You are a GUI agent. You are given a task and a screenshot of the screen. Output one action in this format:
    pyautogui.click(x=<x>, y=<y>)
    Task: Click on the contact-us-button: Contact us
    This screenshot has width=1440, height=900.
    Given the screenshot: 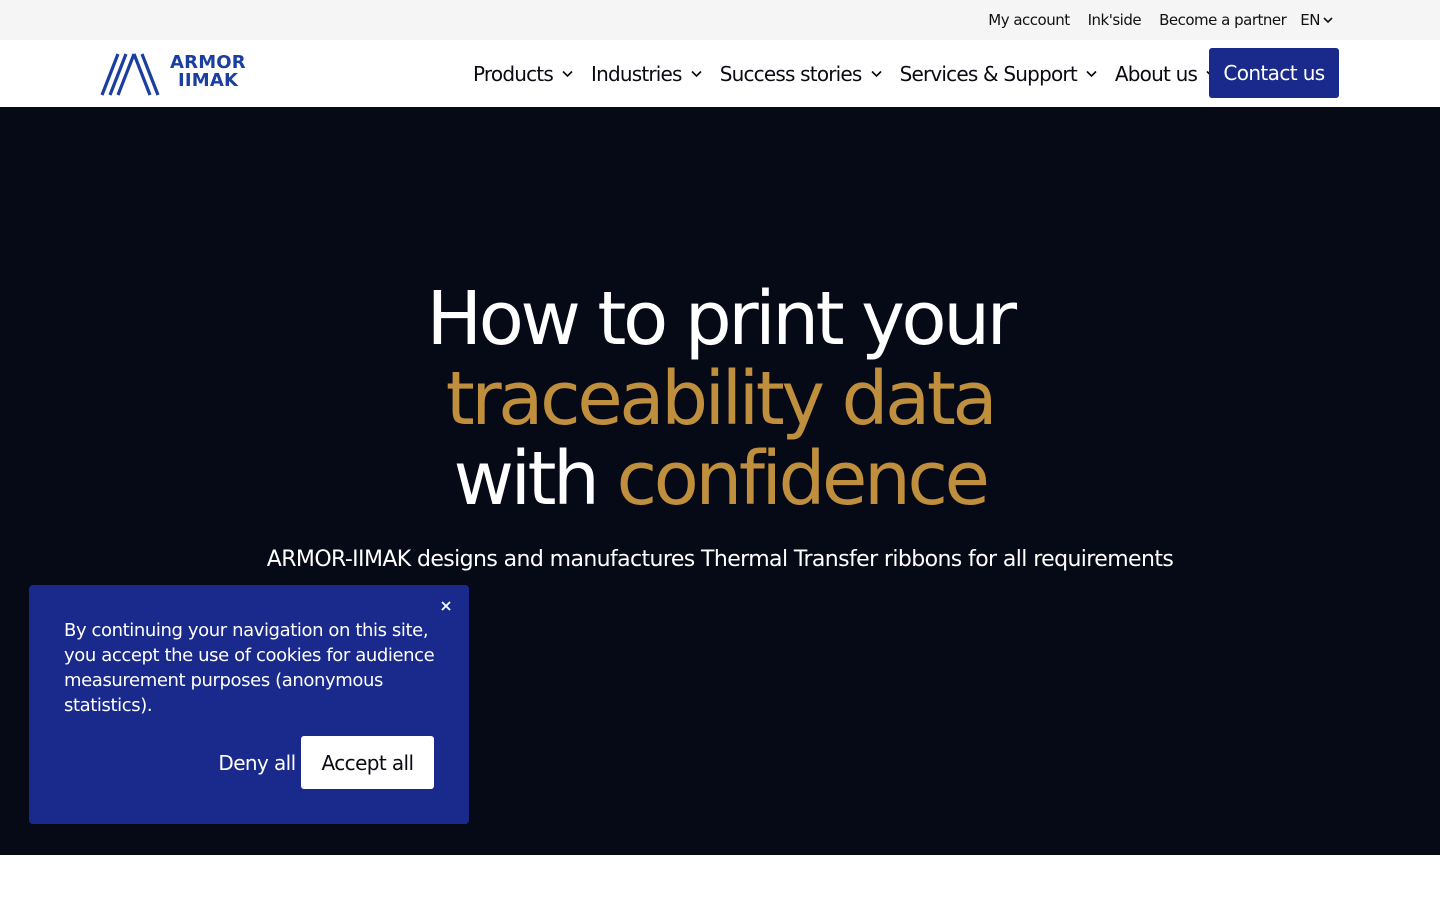 What is the action you would take?
    pyautogui.click(x=1274, y=73)
    